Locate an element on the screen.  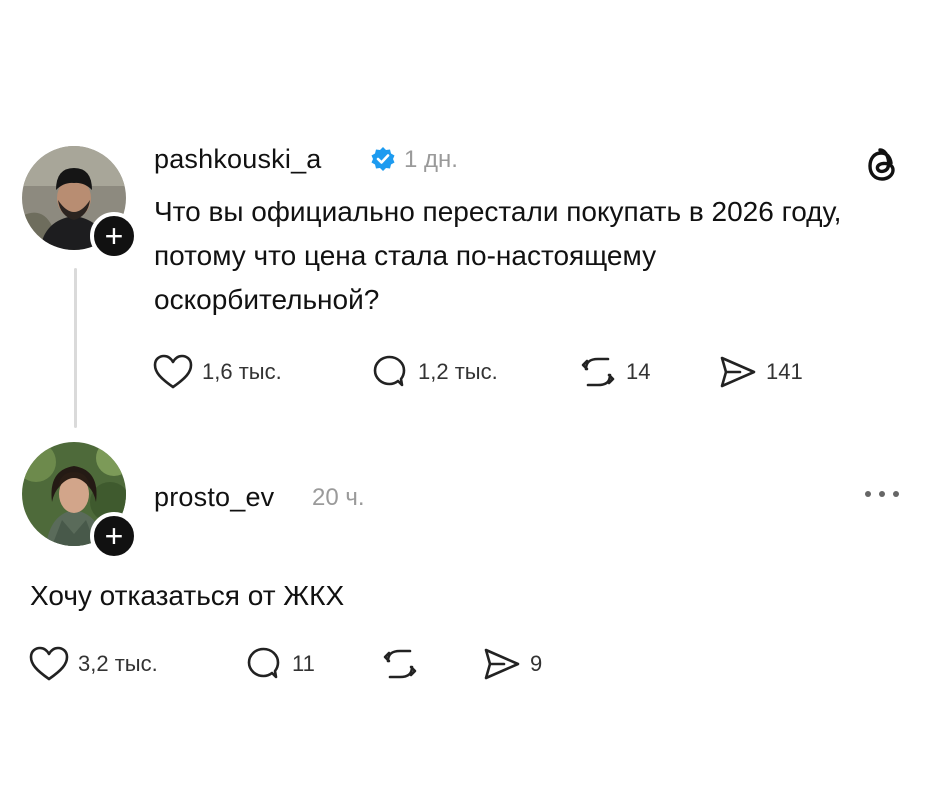
reply-share-action: 9 is located at coordinates (511, 664).